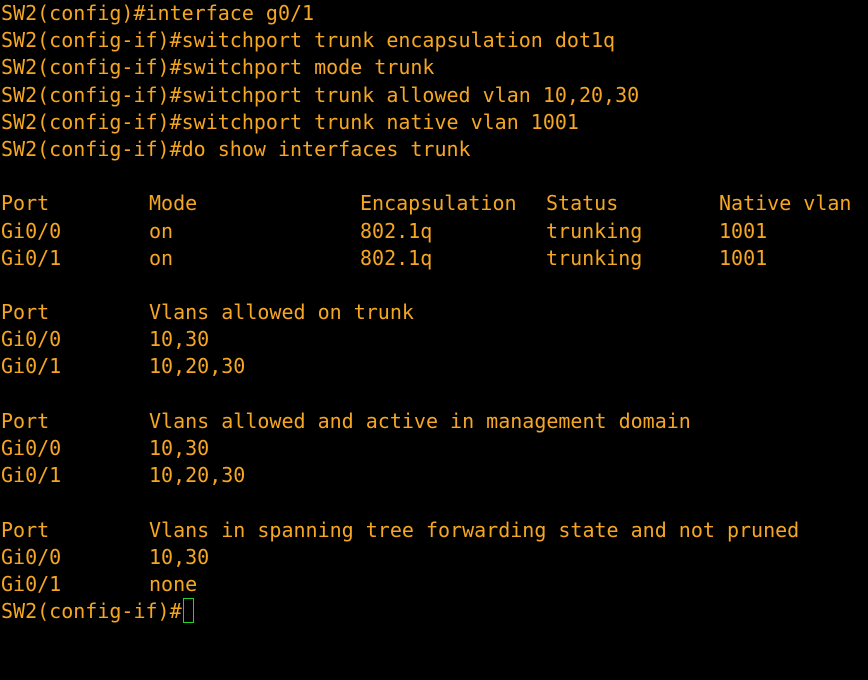 Image resolution: width=868 pixels, height=680 pixels. I want to click on command-text: SW2(config)#interface g0/1, so click(158, 13).